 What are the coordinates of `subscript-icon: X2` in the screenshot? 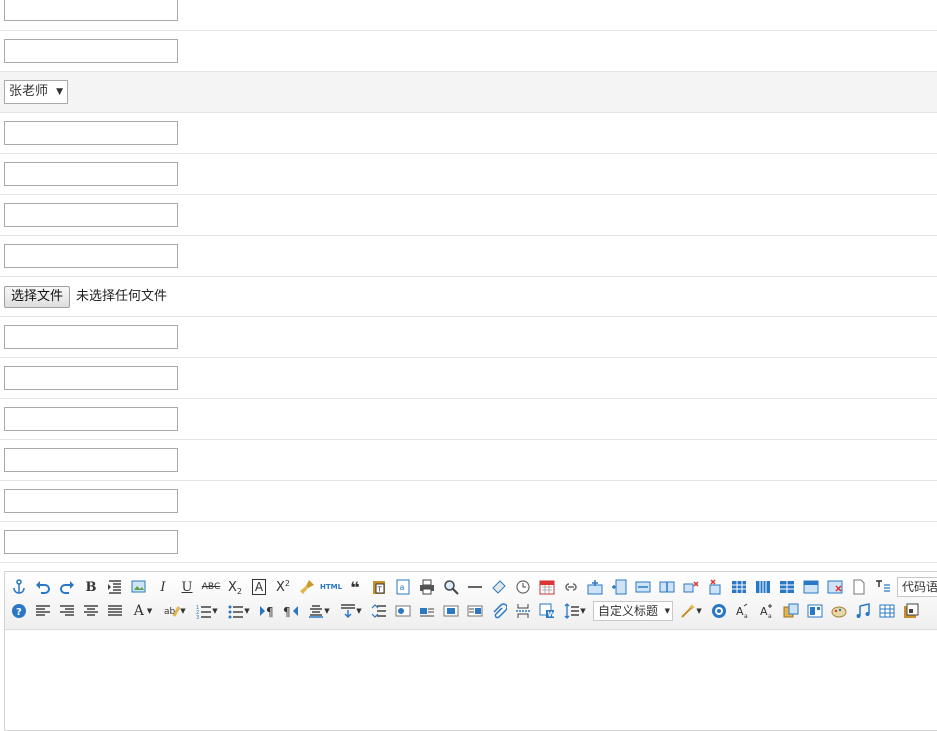 It's located at (235, 587).